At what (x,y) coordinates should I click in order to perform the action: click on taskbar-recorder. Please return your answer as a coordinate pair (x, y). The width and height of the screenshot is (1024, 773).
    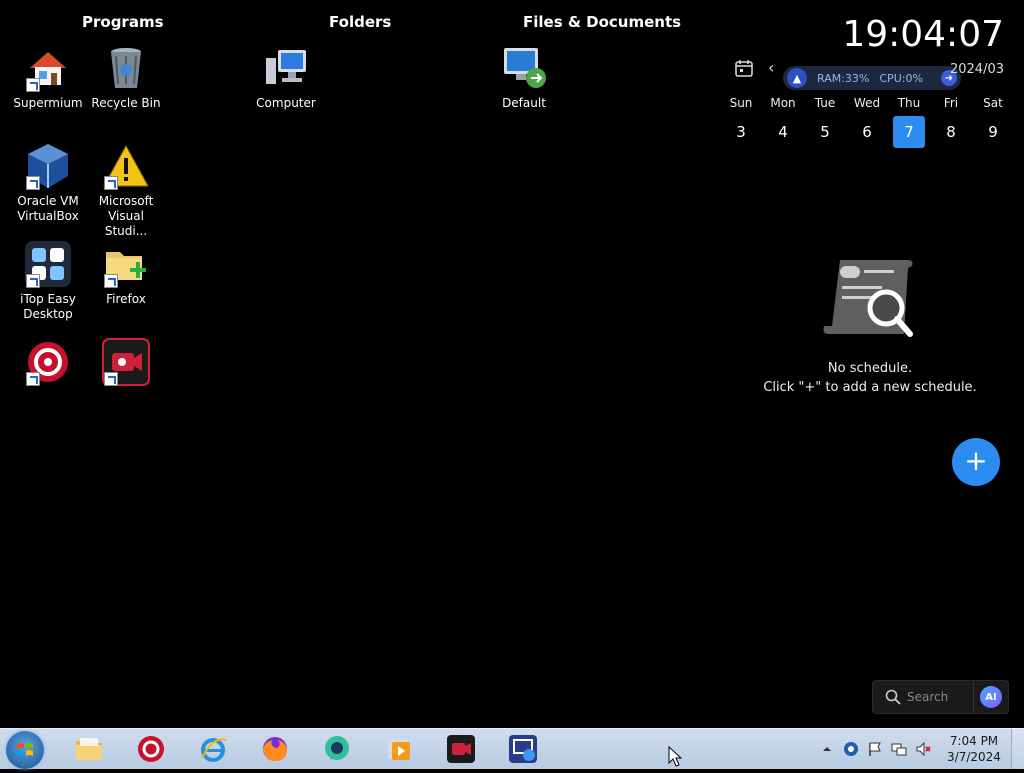
    Looking at the image, I should click on (461, 749).